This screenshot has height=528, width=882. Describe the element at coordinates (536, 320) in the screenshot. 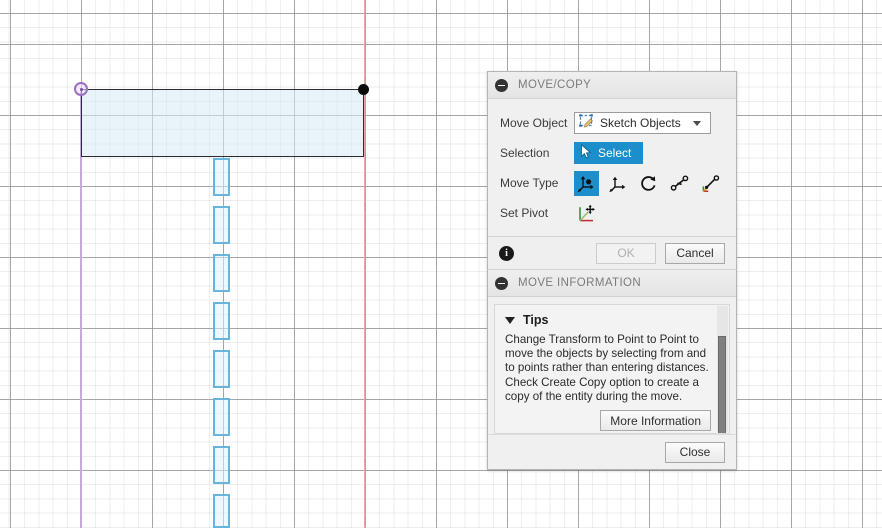

I see `tips-title: Tips` at that location.